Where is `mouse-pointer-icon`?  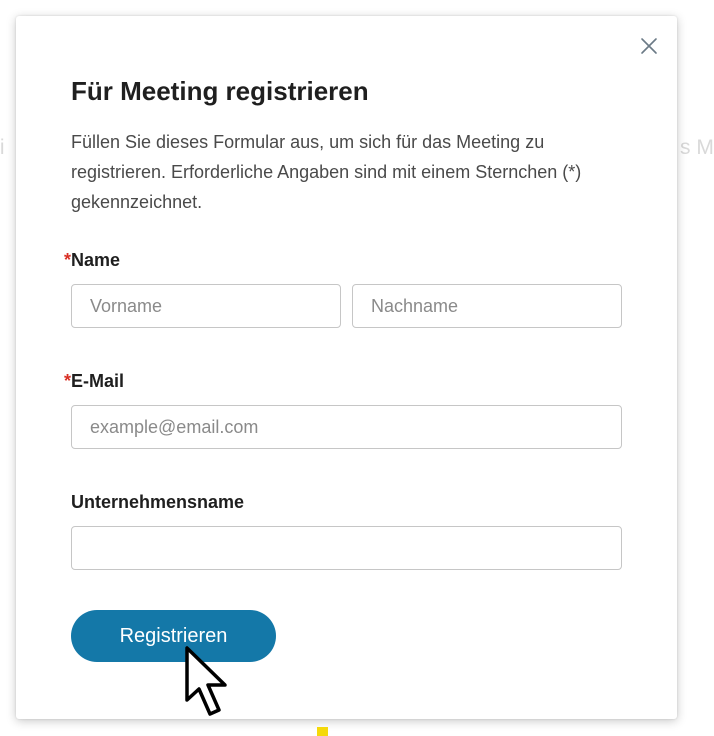
mouse-pointer-icon is located at coordinates (206, 681).